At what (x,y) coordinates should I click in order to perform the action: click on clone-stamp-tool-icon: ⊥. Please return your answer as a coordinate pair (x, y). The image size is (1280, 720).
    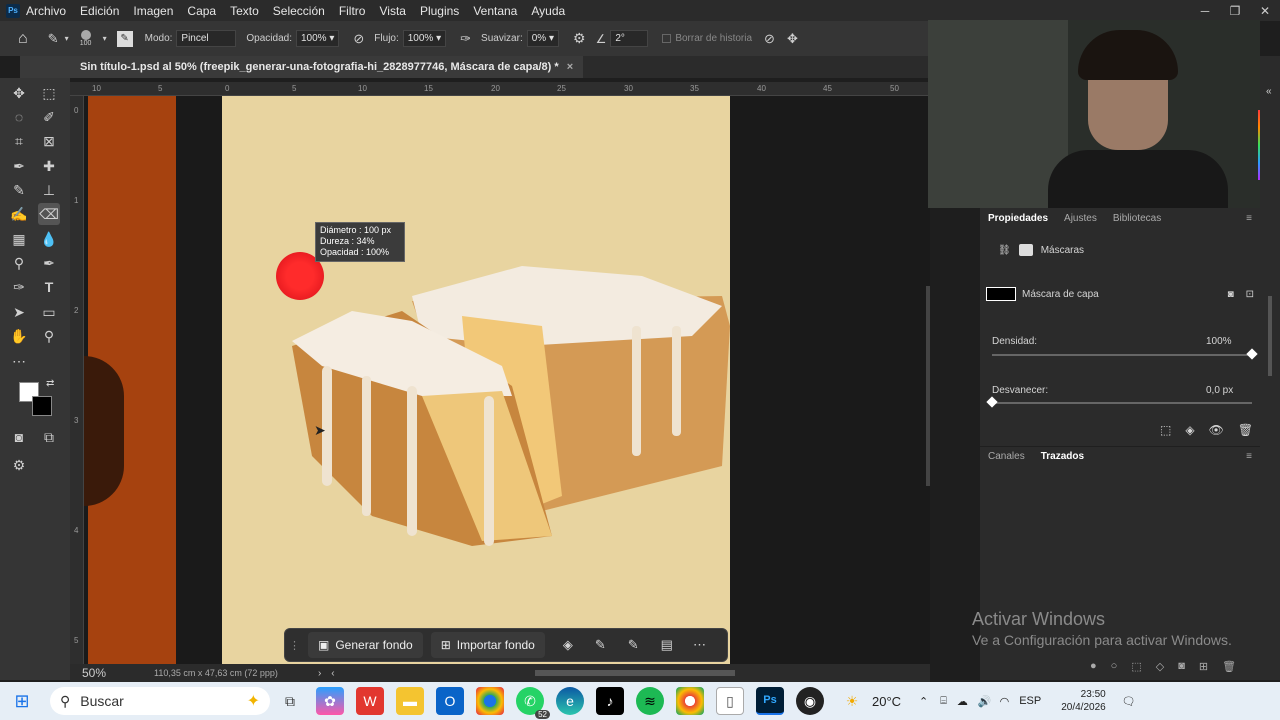
    Looking at the image, I should click on (49, 190).